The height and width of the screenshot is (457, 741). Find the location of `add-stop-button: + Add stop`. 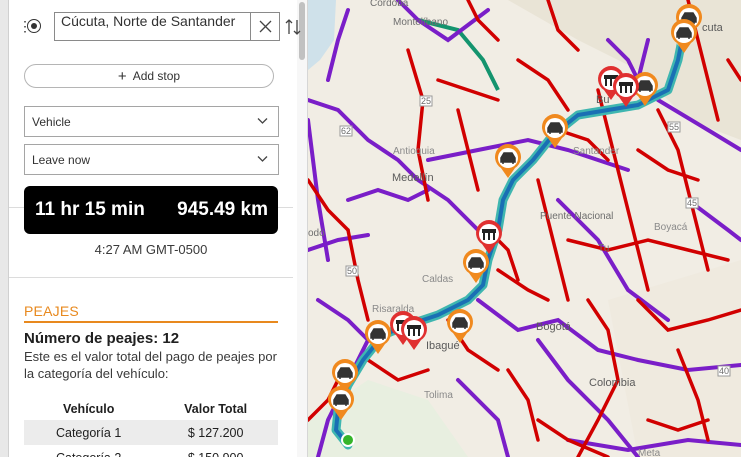

add-stop-button: + Add stop is located at coordinates (149, 76).